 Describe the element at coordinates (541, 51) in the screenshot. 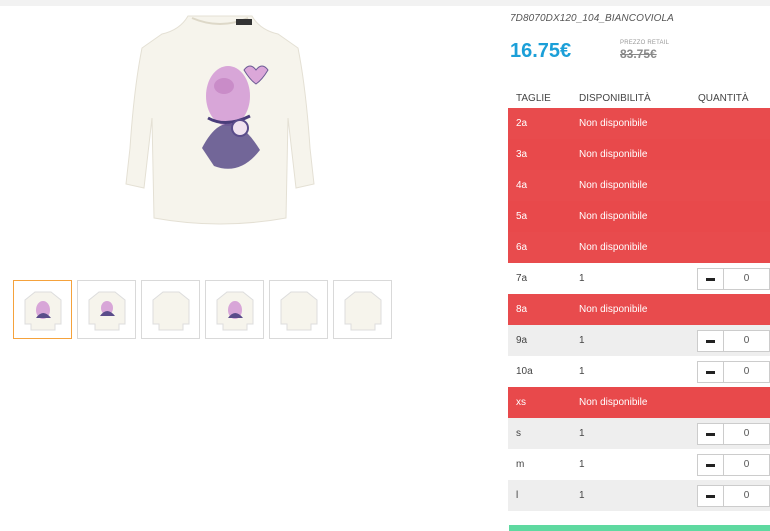

I see `product-price: 16.75€` at that location.